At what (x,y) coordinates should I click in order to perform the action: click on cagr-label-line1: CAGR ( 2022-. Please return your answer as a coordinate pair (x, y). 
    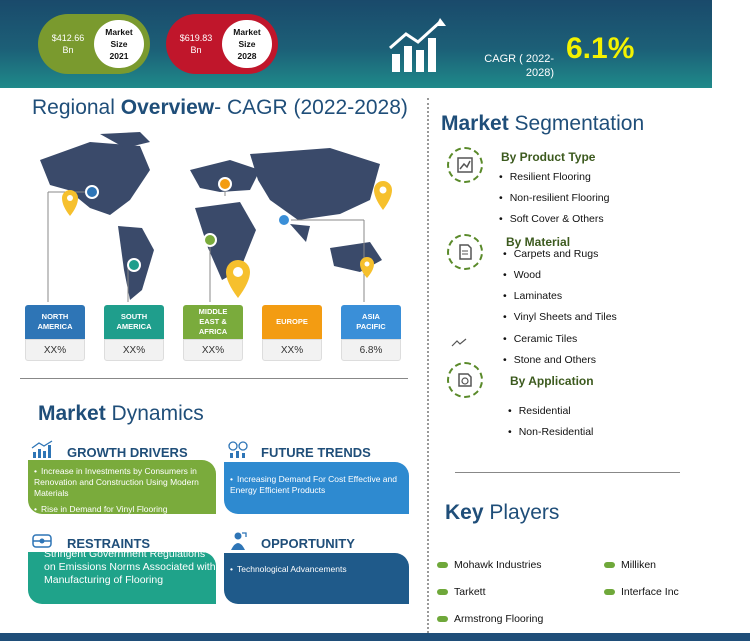
    Looking at the image, I should click on (519, 59).